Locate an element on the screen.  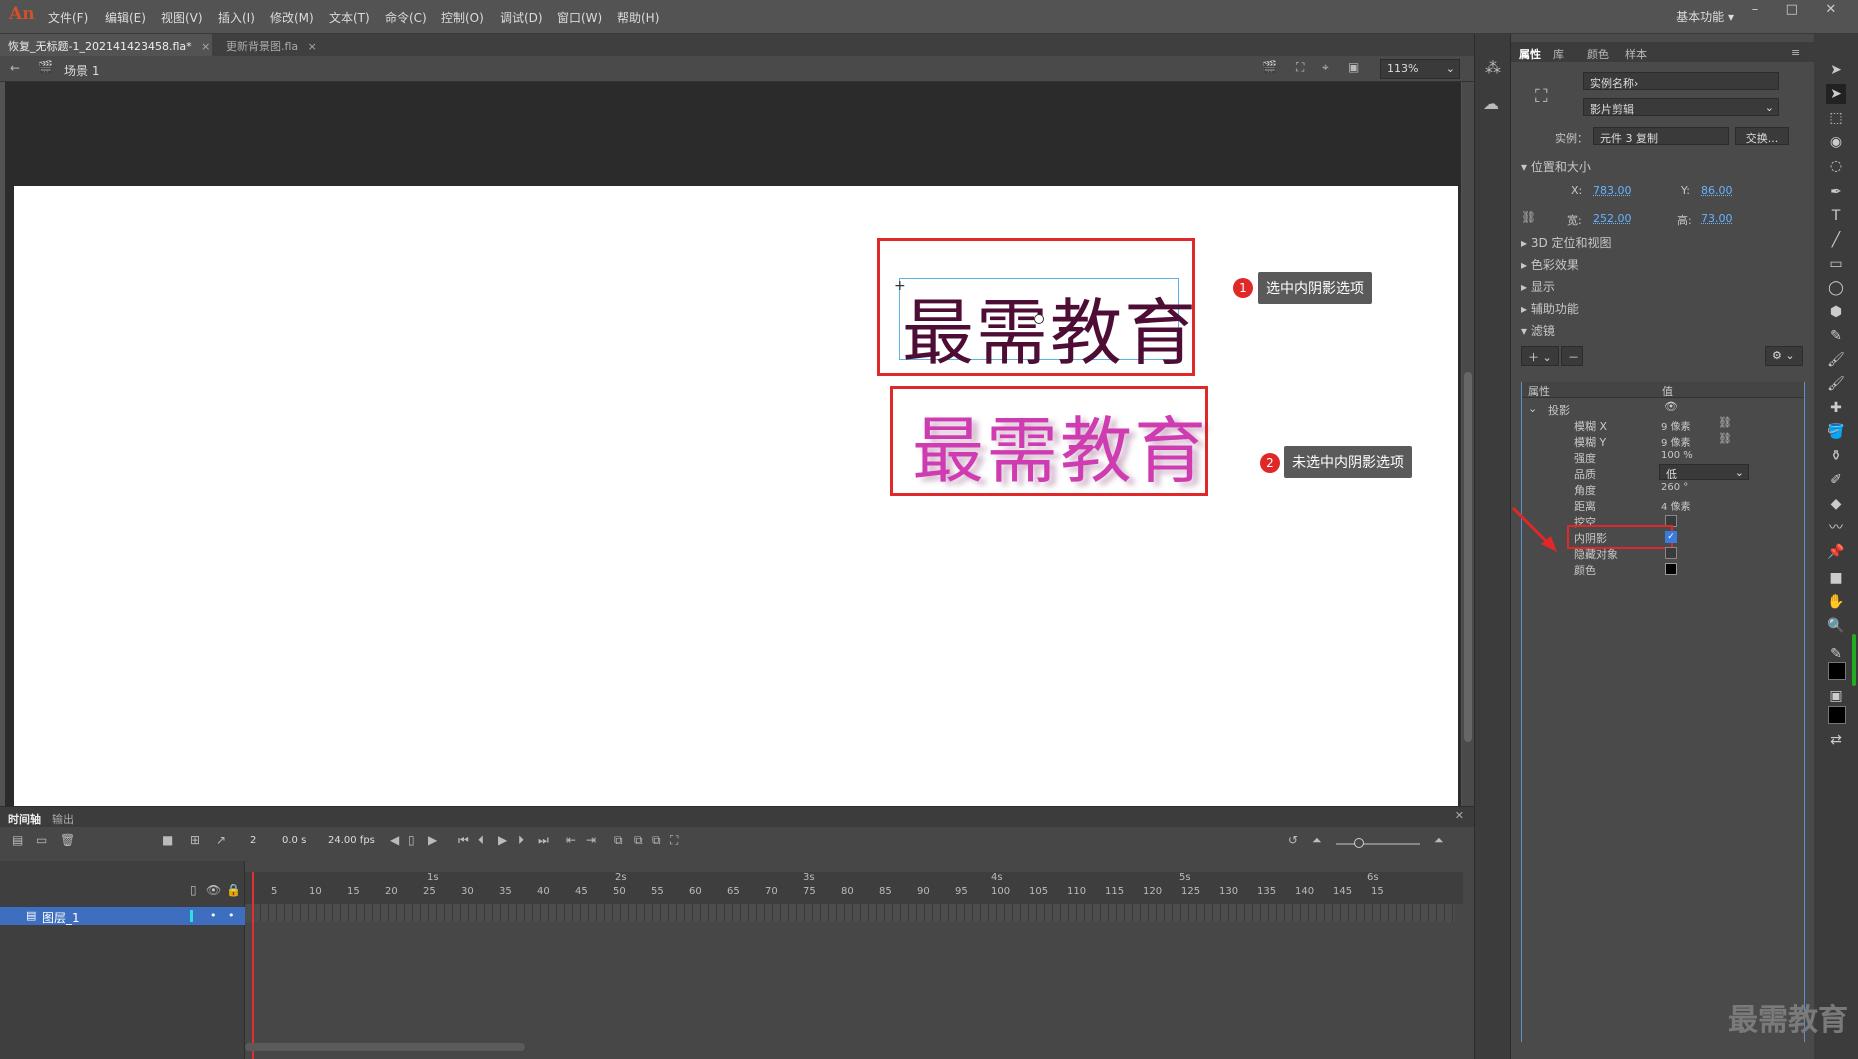
edit-multiple-icon: ⧉ is located at coordinates (656, 840).